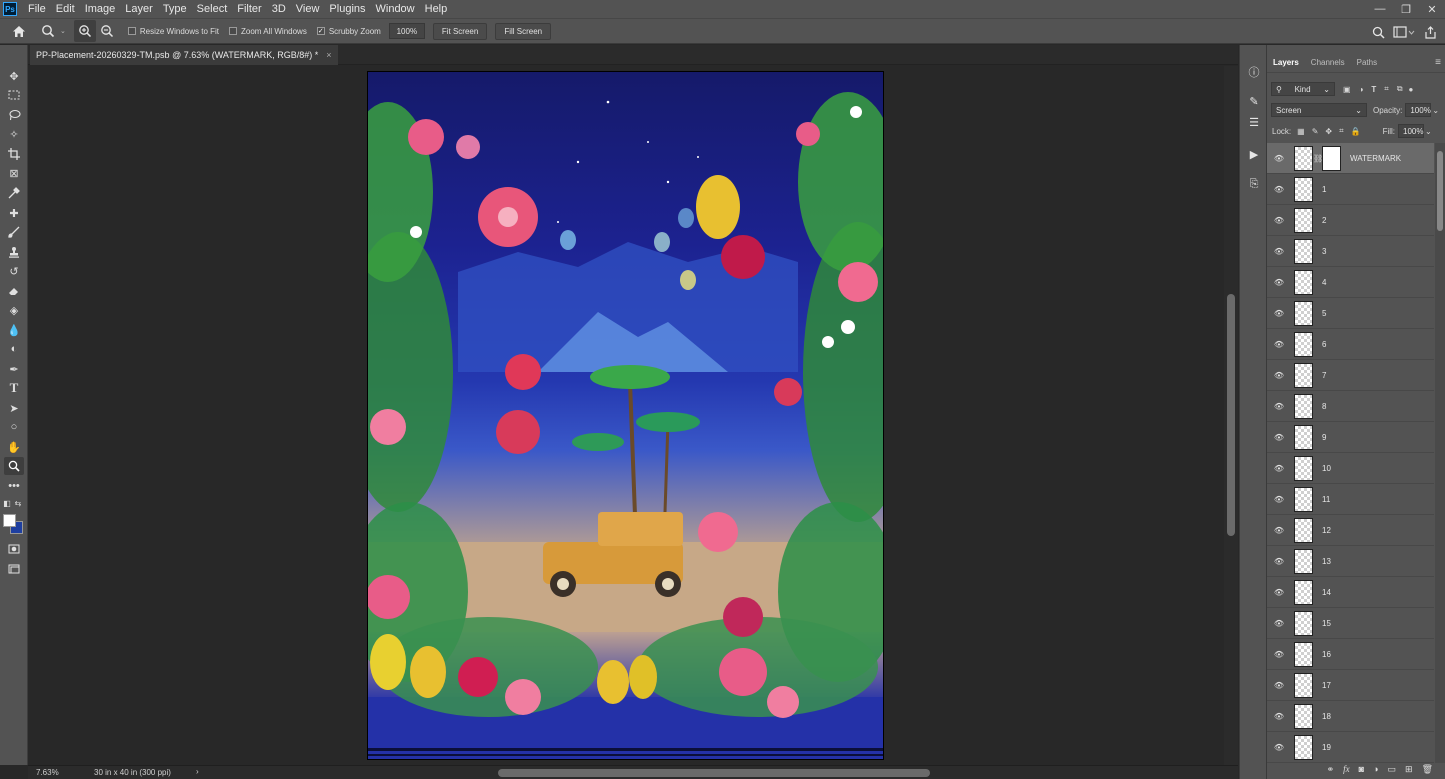 The width and height of the screenshot is (1445, 779). I want to click on layer-name: 8, so click(1324, 406).